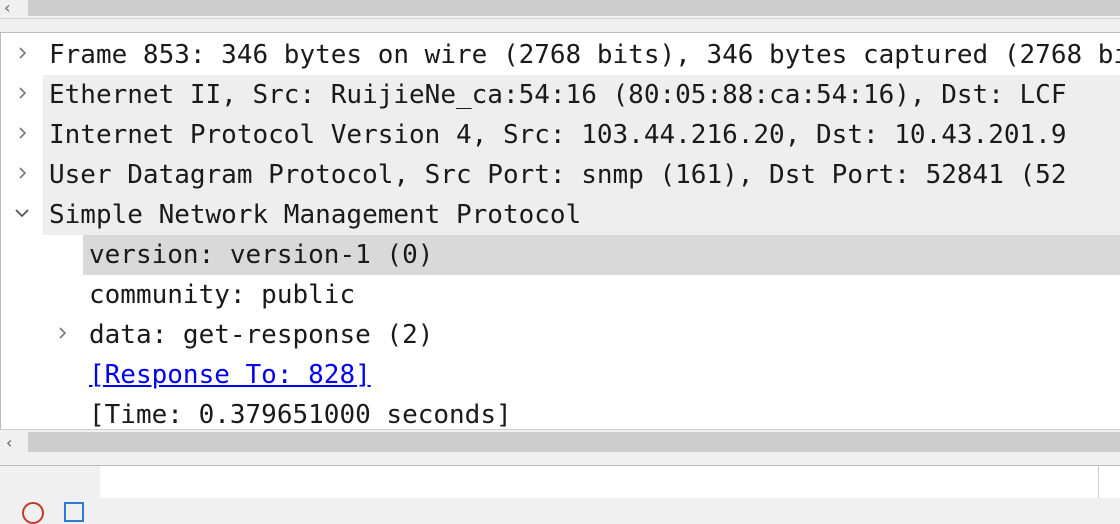 The height and width of the screenshot is (524, 1120). I want to click on tree-item-data: data: get-response (2), so click(601, 335).